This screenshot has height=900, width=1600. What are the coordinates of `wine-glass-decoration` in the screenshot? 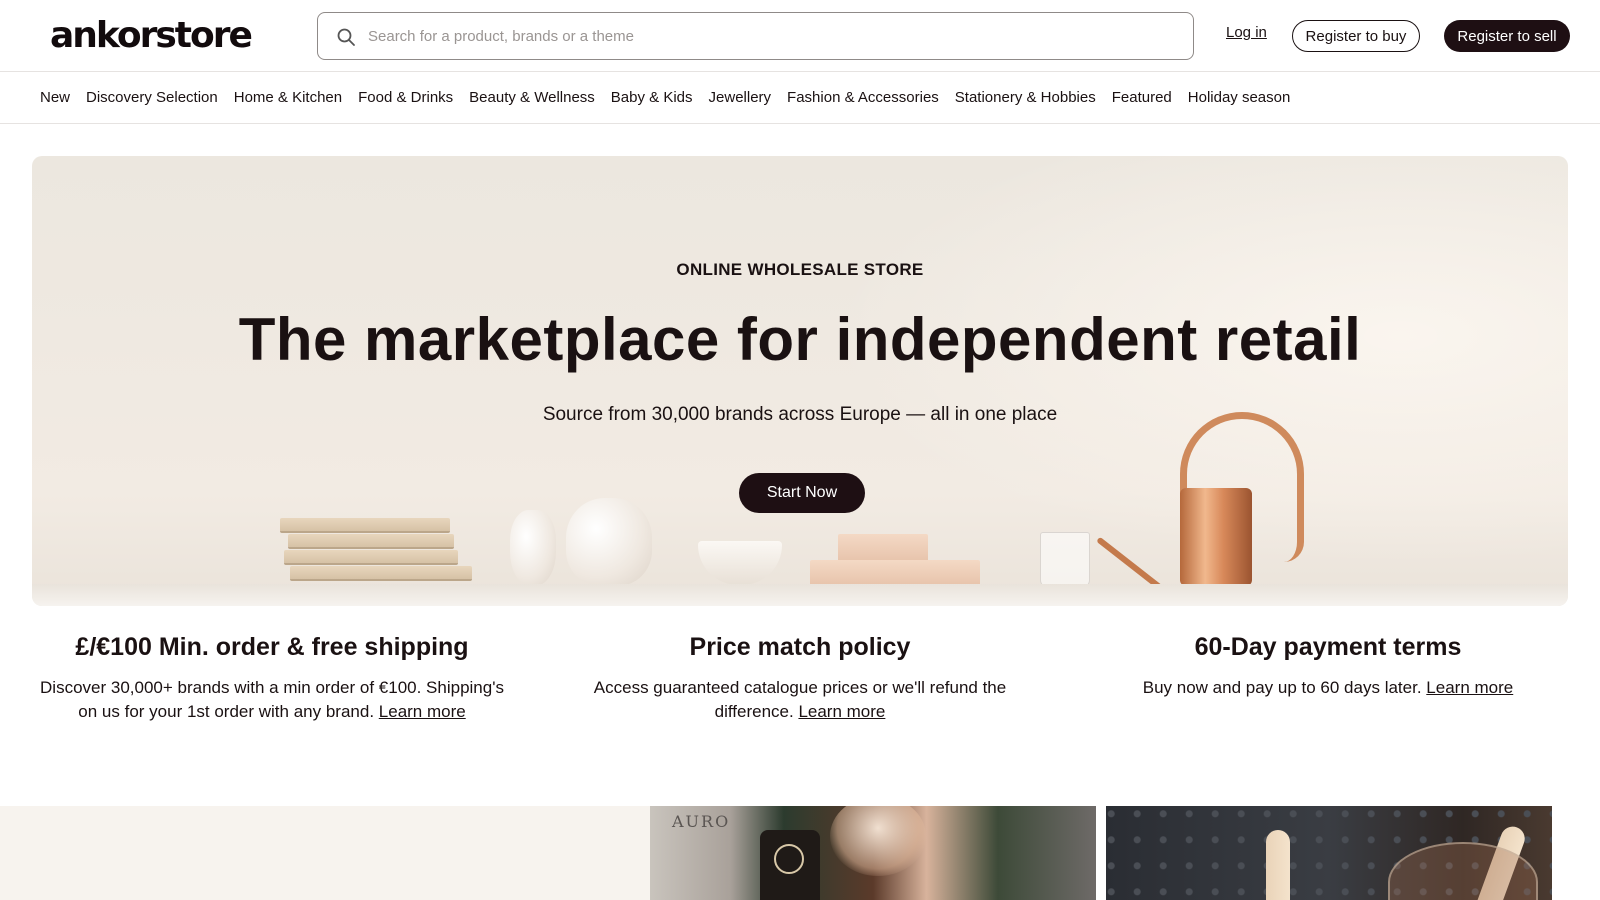 It's located at (878, 841).